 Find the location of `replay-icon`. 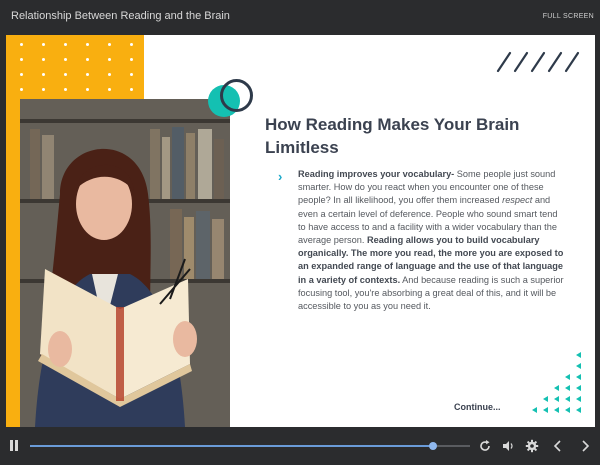

replay-icon is located at coordinates (485, 446).